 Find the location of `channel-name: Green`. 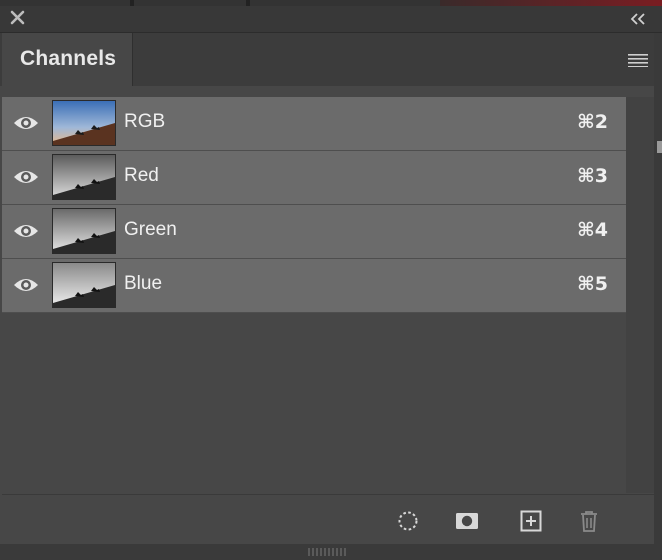

channel-name: Green is located at coordinates (150, 229).